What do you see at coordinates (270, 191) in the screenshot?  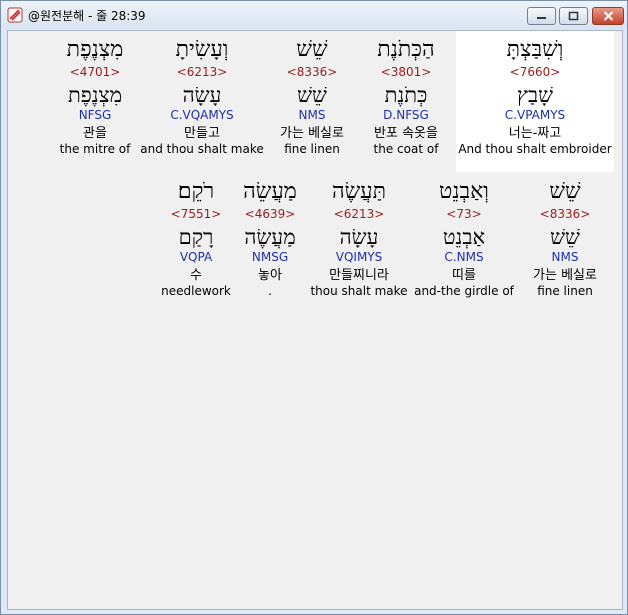 I see `hebrew-word: מַעֲשֵׂה` at bounding box center [270, 191].